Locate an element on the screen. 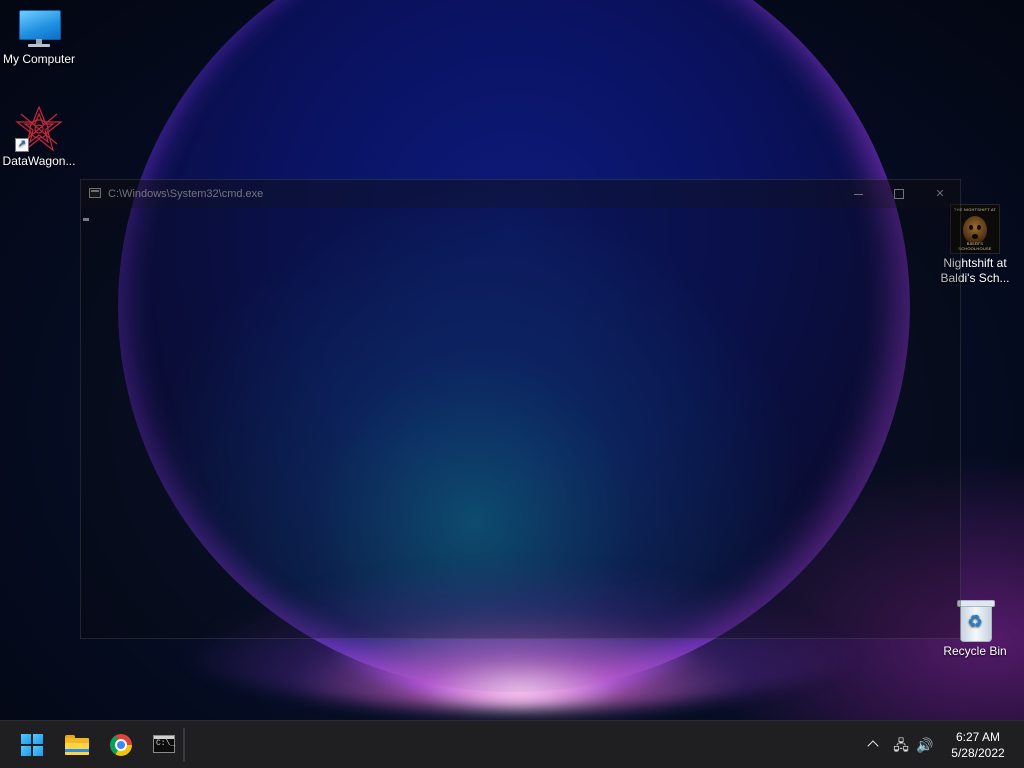  text-cursor is located at coordinates (86, 219).